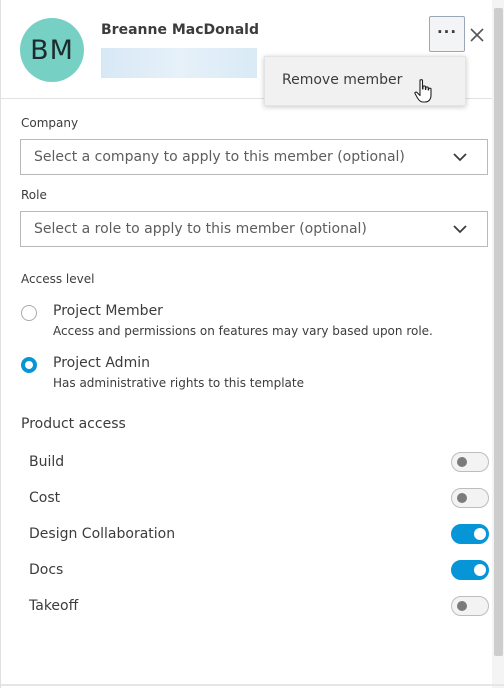  I want to click on product-name: Takeoff, so click(54, 606).